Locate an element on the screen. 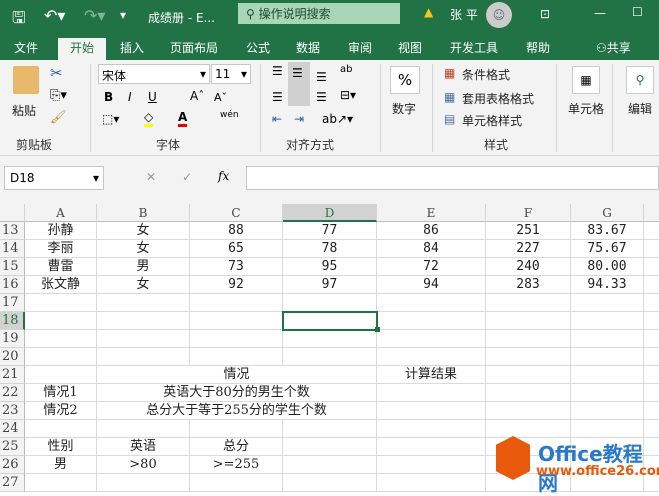  cell-E13: 86 is located at coordinates (431, 231).